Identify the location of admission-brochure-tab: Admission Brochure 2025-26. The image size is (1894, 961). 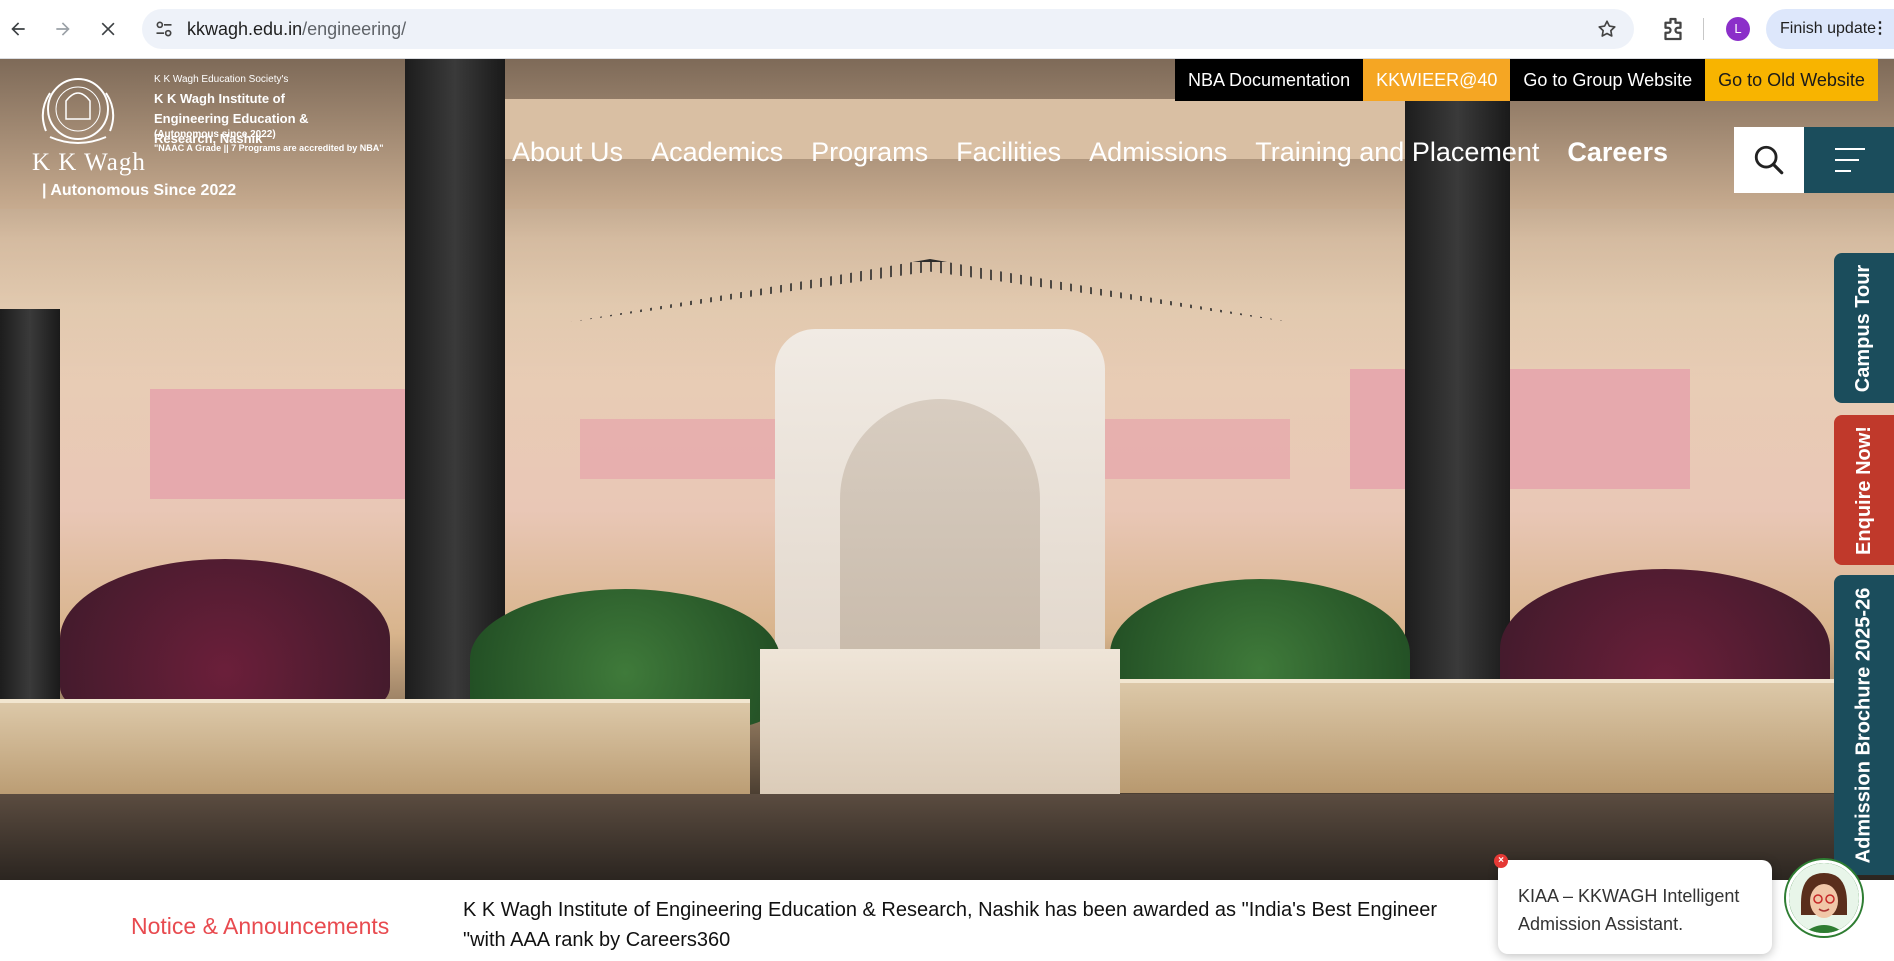
(1864, 725).